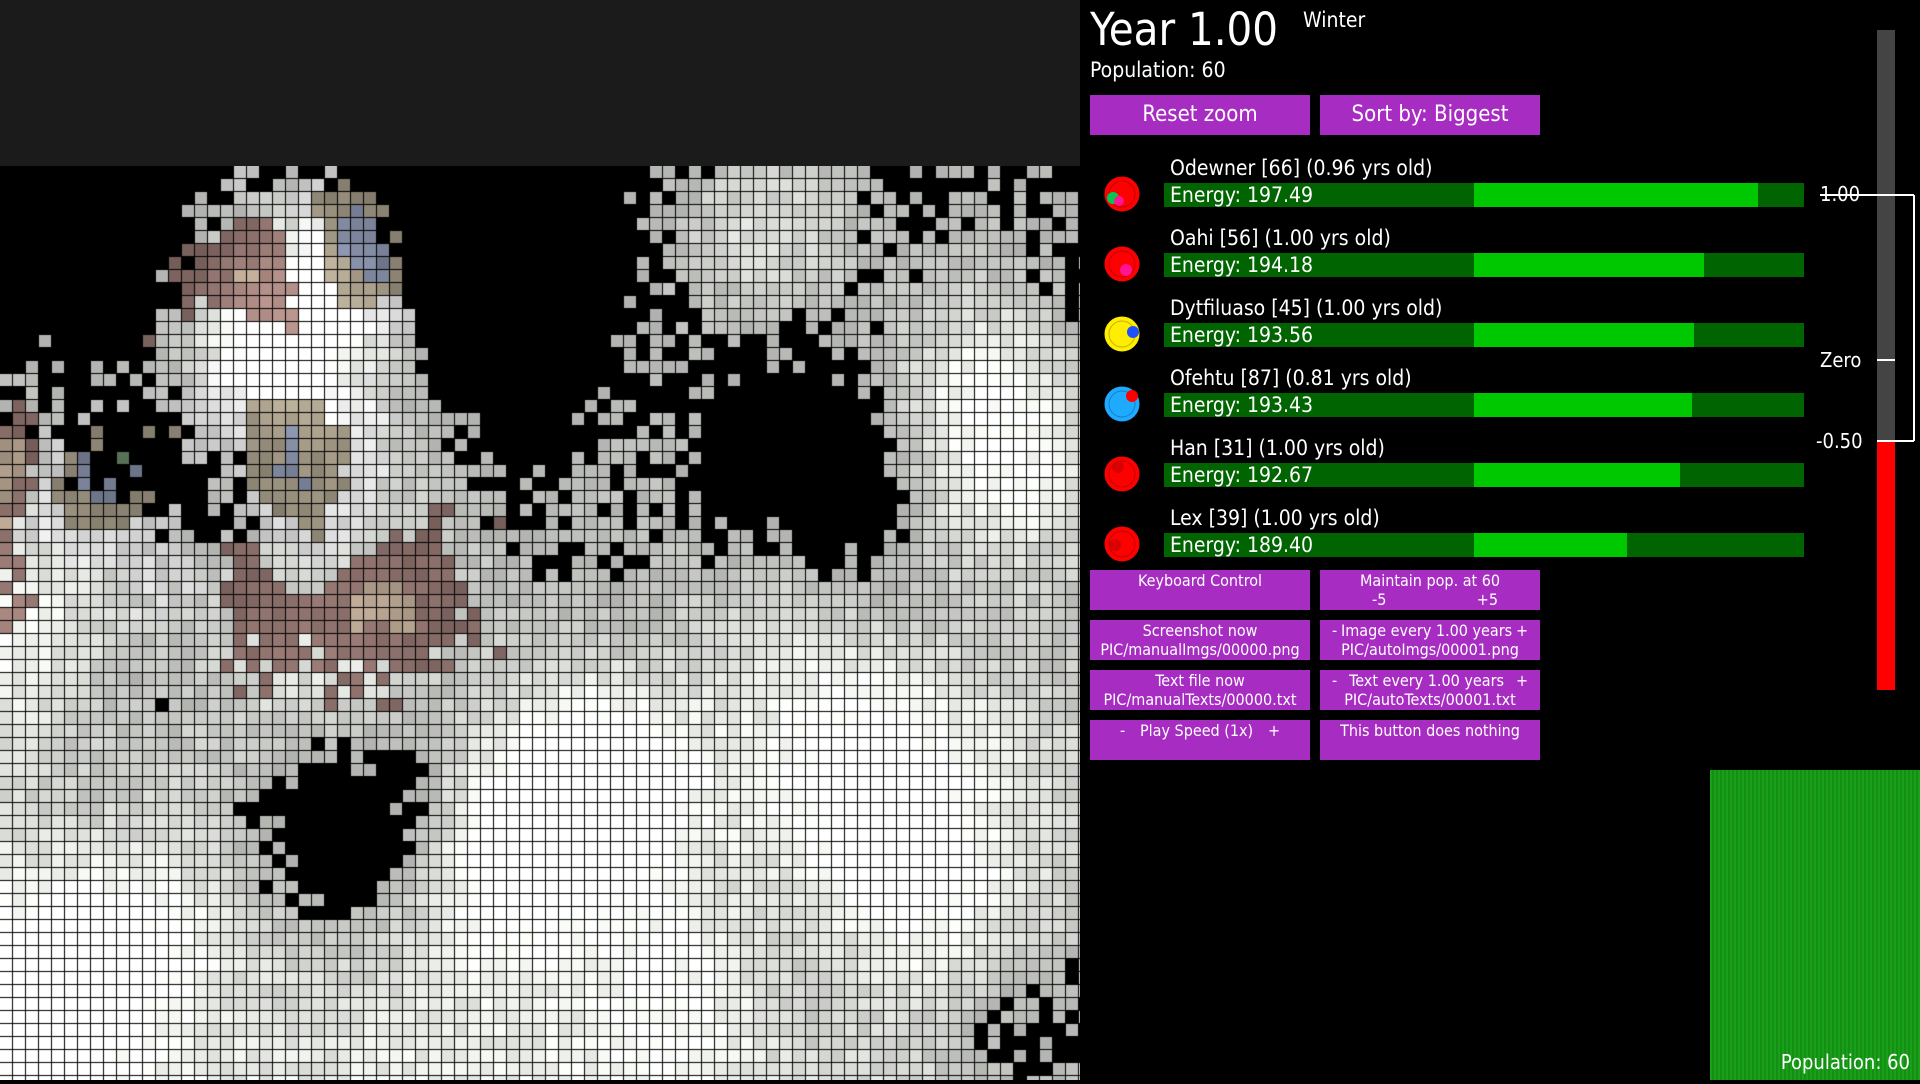  Describe the element at coordinates (1840, 194) in the screenshot. I see `graph-top-label: 1.00` at that location.